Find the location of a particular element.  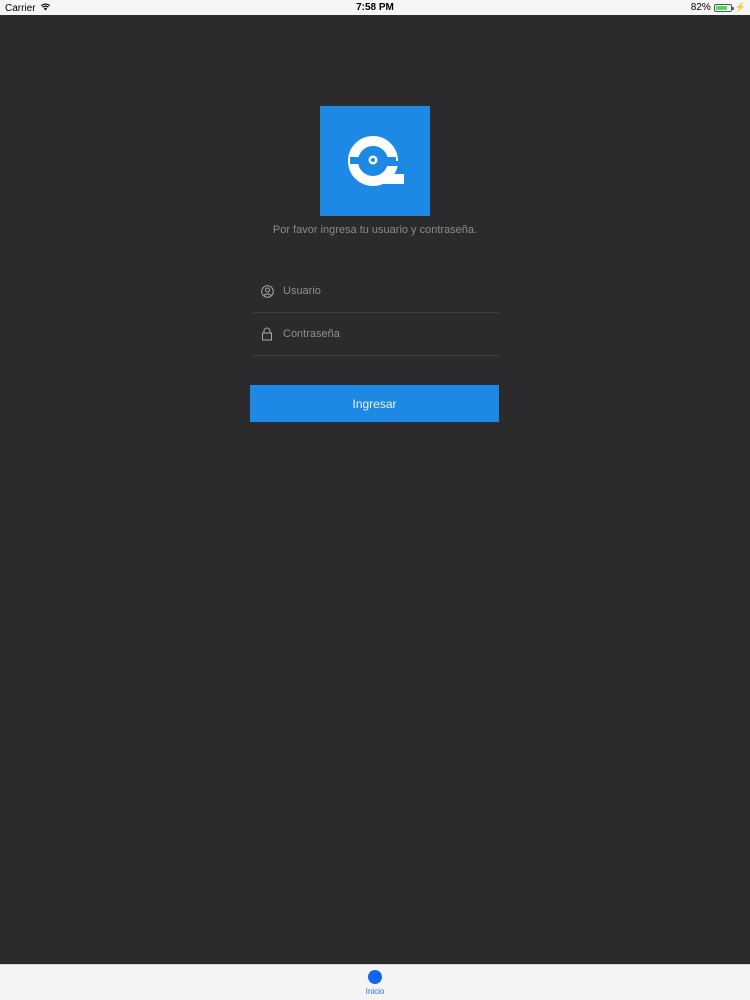

battery-fill is located at coordinates (721, 7).